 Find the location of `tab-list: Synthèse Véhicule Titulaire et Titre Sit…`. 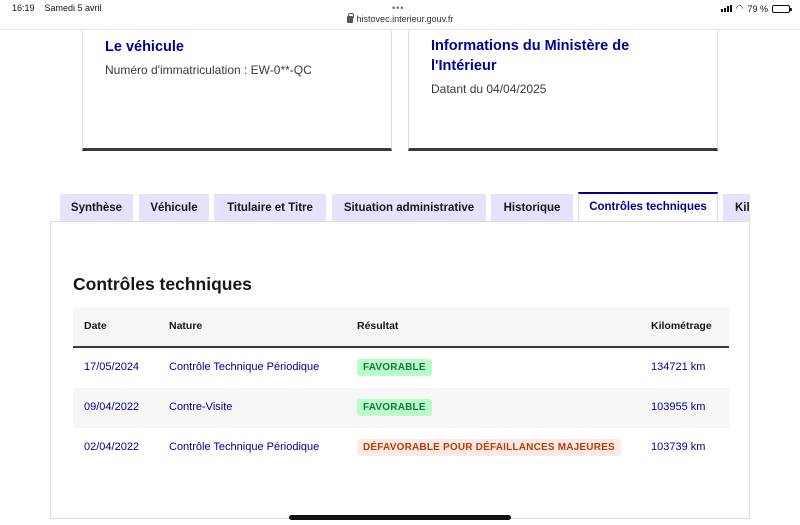

tab-list: Synthèse Véhicule Titulaire et Titre Sit… is located at coordinates (400, 207).